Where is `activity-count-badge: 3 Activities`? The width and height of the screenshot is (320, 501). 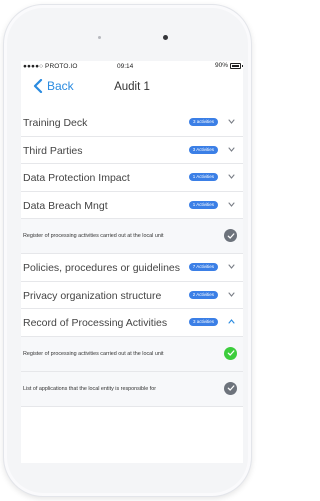 activity-count-badge: 3 Activities is located at coordinates (203, 149).